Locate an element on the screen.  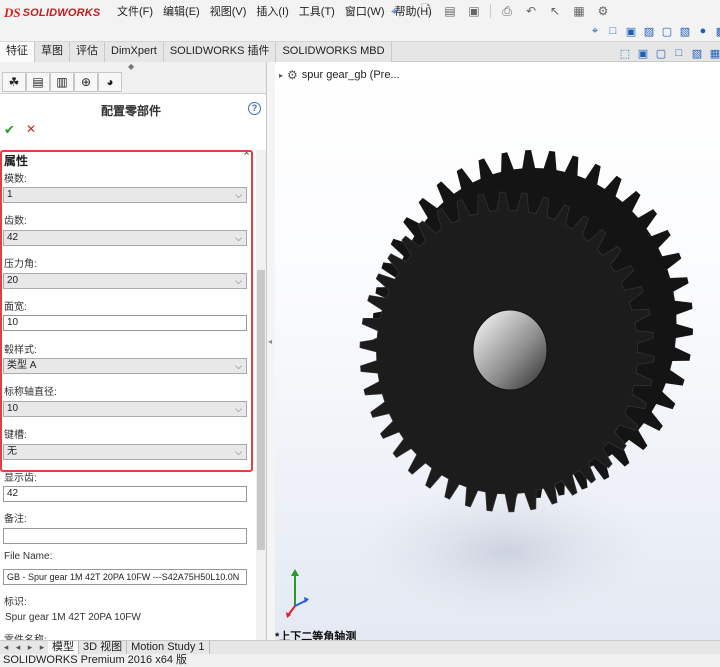
right-view-icon: ▧ is located at coordinates (697, 53).